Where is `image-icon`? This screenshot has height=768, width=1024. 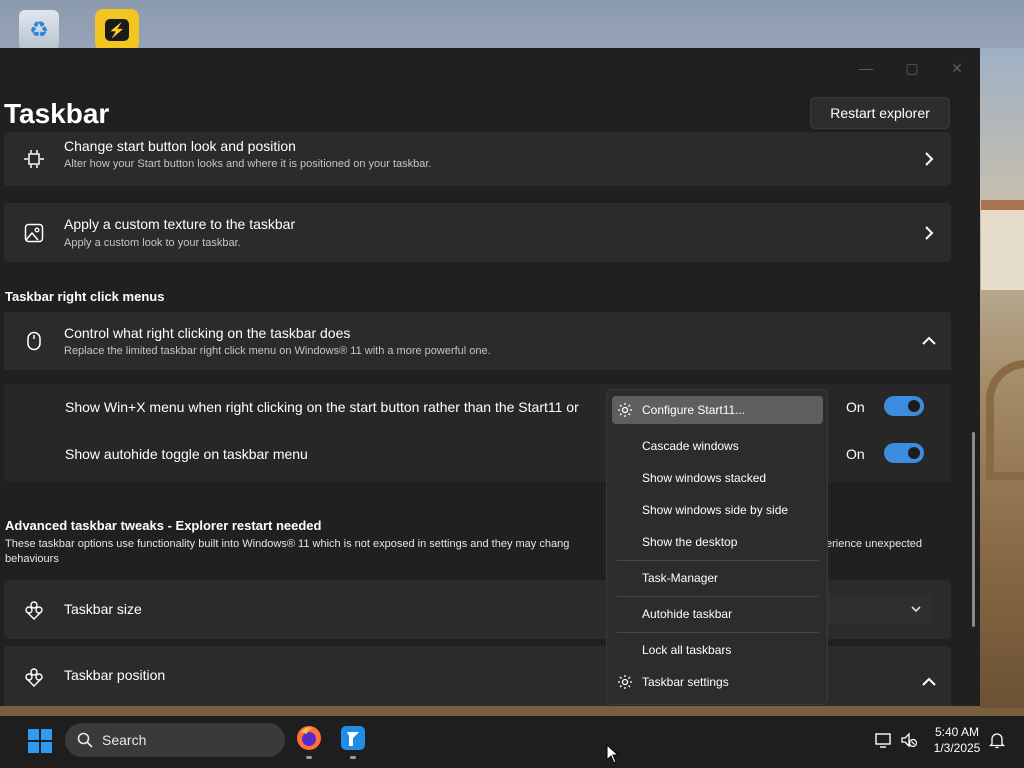
image-icon is located at coordinates (34, 232).